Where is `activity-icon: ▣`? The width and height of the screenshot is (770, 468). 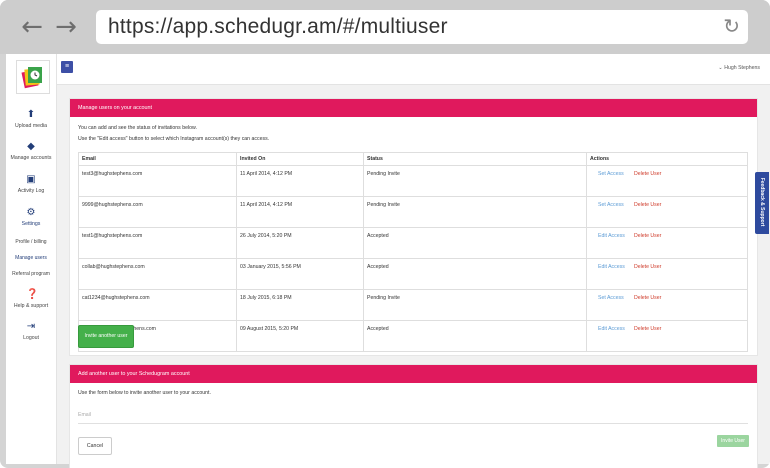
activity-icon: ▣ is located at coordinates (31, 179).